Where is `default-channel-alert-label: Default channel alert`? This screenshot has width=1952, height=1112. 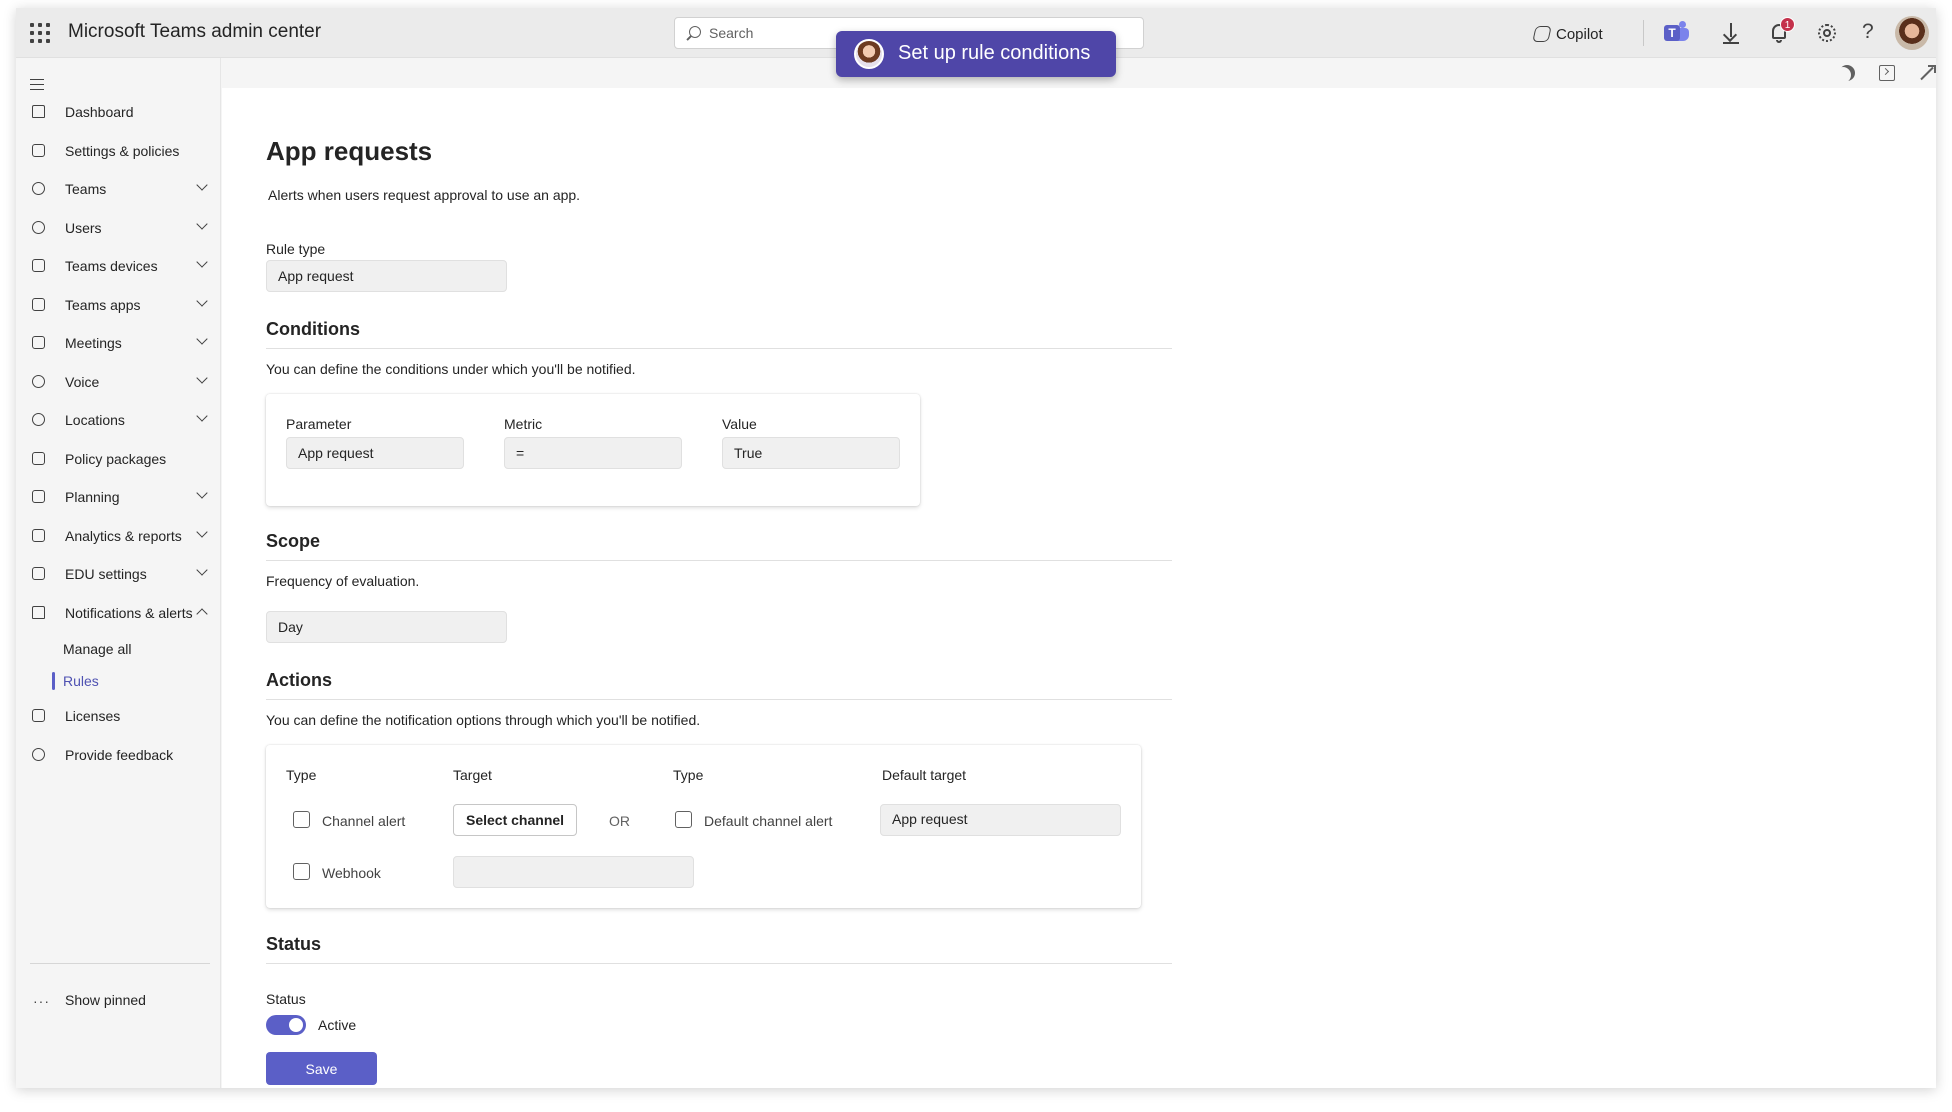 default-channel-alert-label: Default channel alert is located at coordinates (768, 821).